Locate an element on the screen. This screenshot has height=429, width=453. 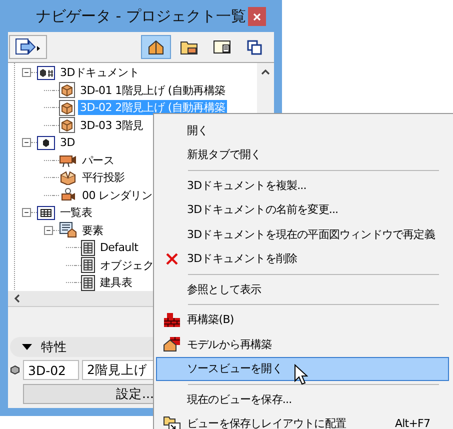
house-bricks-icon is located at coordinates (172, 344).